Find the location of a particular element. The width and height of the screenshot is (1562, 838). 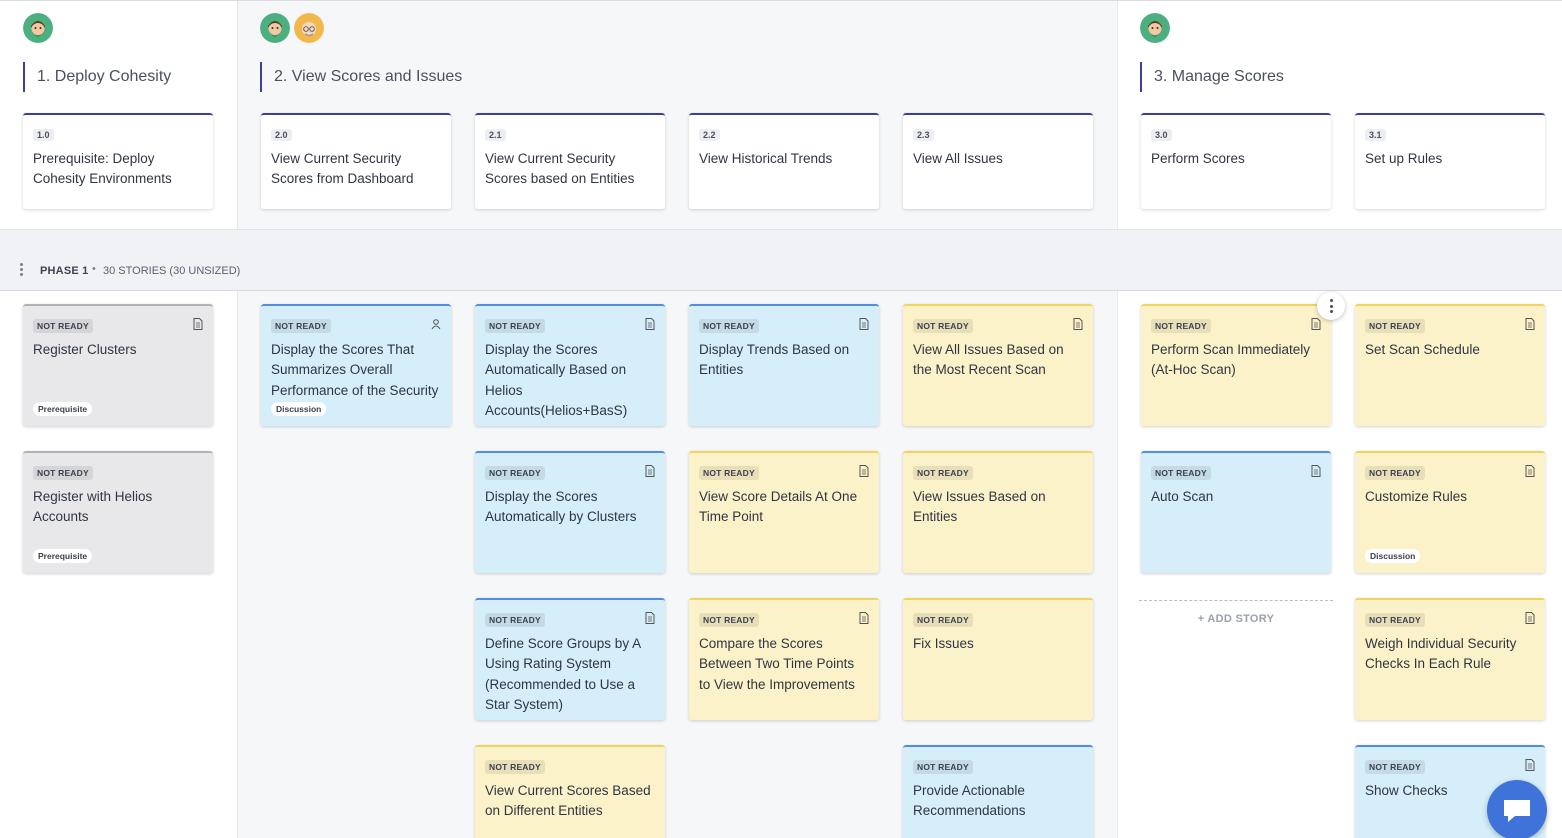

step-number: 2.3 is located at coordinates (923, 135).